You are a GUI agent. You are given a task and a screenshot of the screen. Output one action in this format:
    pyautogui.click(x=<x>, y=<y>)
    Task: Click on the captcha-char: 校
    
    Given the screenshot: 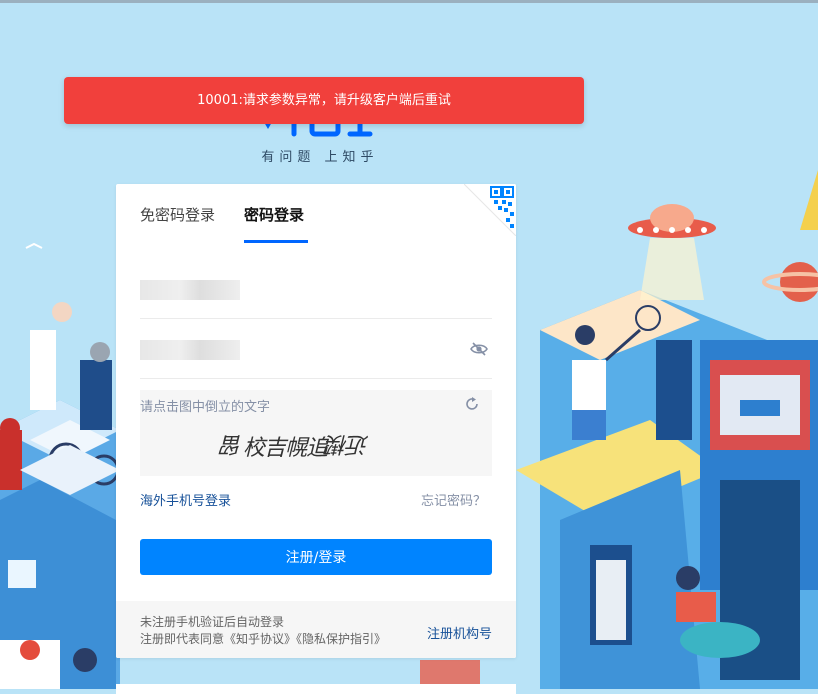 What is the action you would take?
    pyautogui.click(x=254, y=446)
    